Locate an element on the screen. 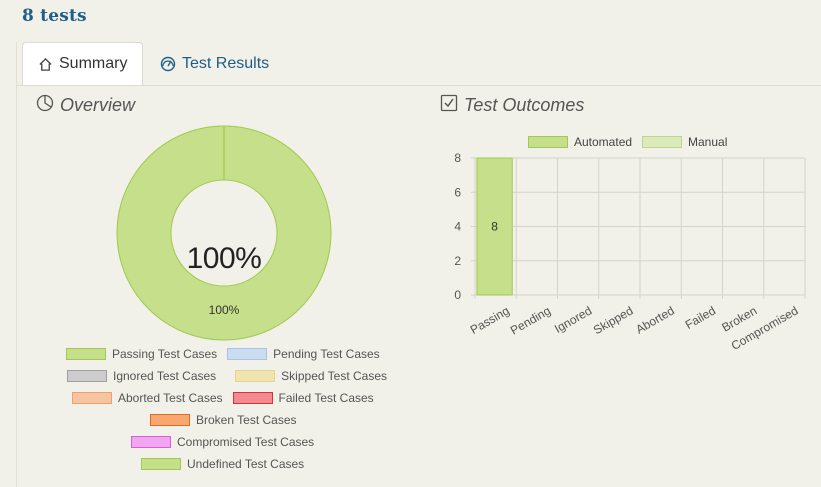  legend-item-compromised: Compromised Test Cases is located at coordinates (222, 442).